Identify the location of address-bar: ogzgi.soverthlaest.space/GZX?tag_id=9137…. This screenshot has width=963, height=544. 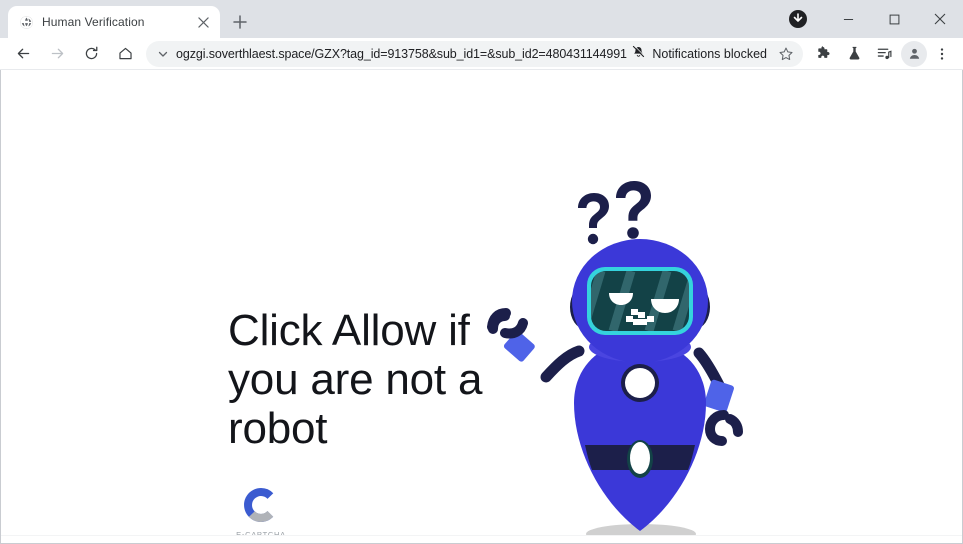
(474, 53).